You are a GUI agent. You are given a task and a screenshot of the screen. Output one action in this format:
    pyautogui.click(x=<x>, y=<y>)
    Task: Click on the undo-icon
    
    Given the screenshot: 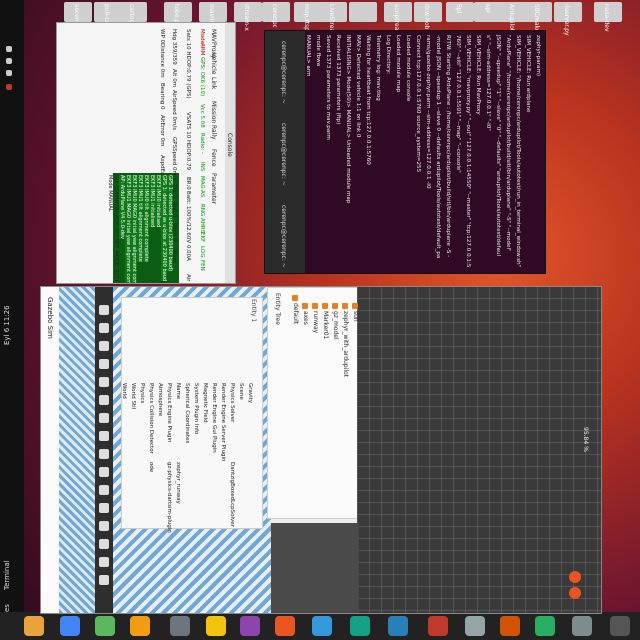 What is the action you would take?
    pyautogui.click(x=104, y=580)
    